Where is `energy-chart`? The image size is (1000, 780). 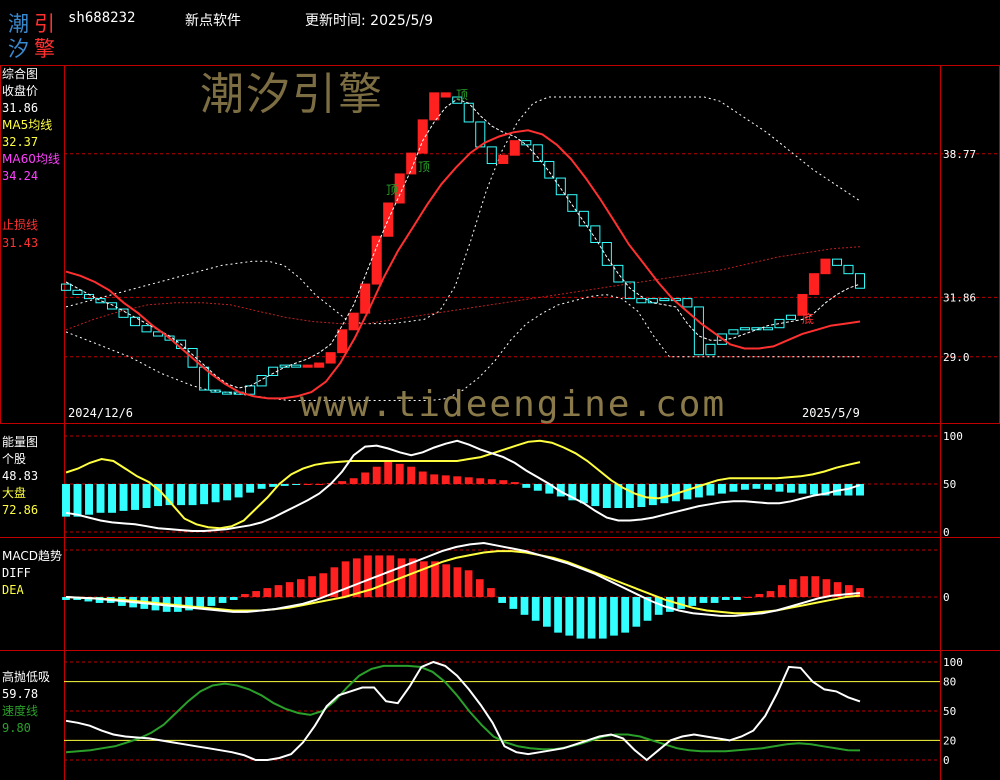 energy-chart is located at coordinates (463, 485).